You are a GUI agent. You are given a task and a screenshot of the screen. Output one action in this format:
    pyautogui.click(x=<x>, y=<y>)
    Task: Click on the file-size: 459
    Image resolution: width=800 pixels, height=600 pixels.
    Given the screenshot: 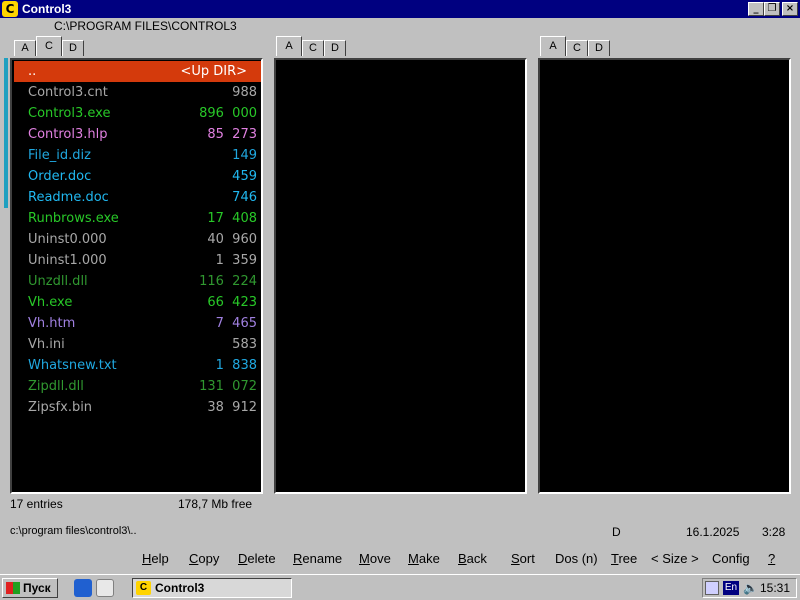 What is the action you would take?
    pyautogui.click(x=244, y=176)
    